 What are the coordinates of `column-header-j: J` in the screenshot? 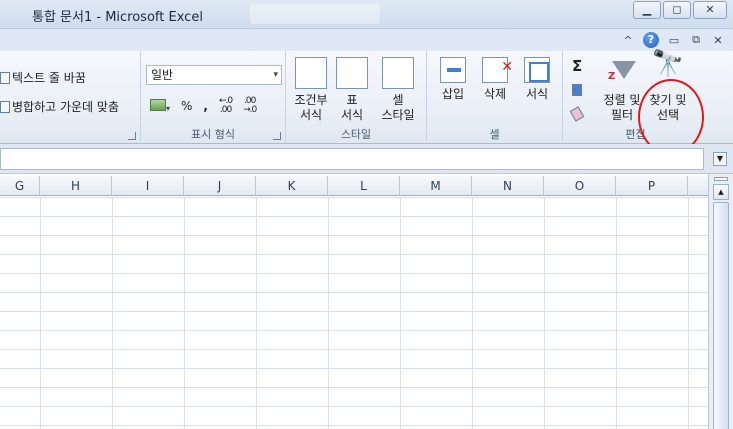 It's located at (220, 186).